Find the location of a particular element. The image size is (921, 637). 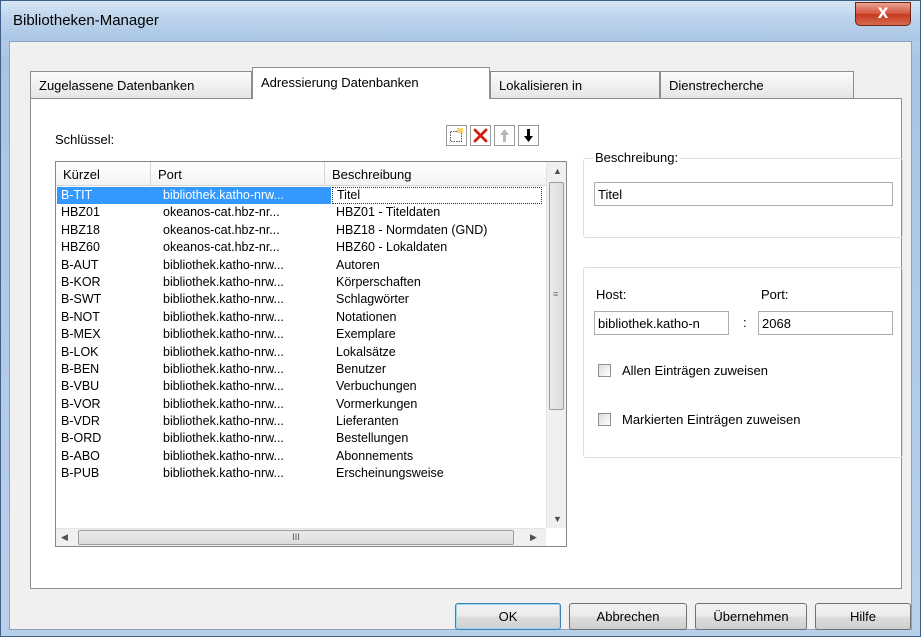

cell-kuerzel: B-BEN is located at coordinates (80, 368).